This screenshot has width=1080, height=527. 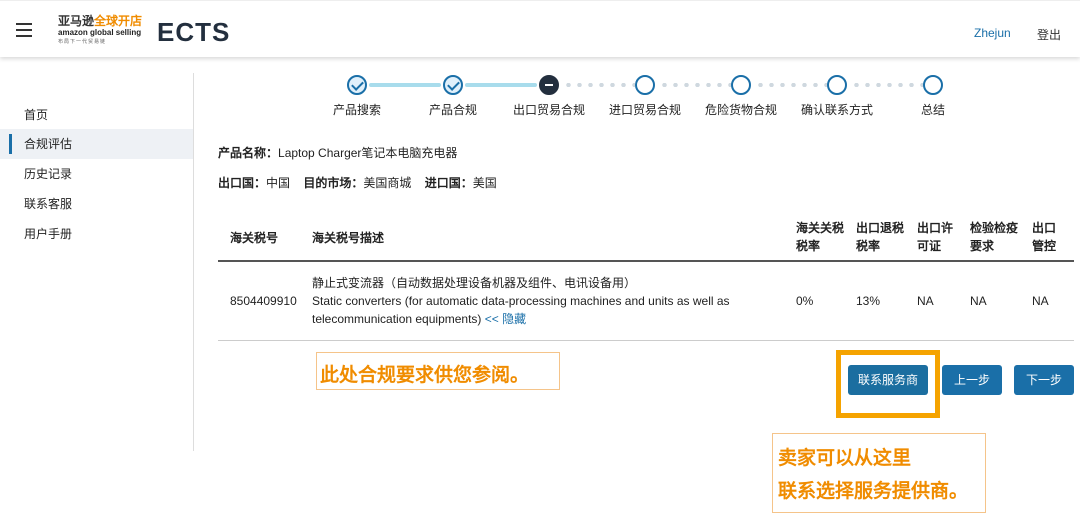 What do you see at coordinates (932, 110) in the screenshot?
I see `step-label-summary: 总结` at bounding box center [932, 110].